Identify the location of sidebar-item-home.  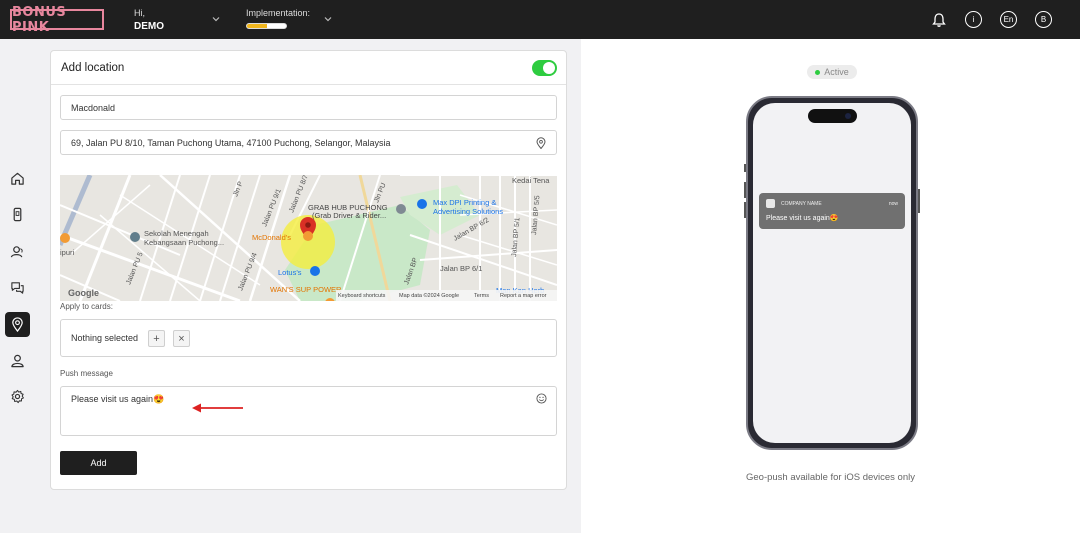
(17, 178).